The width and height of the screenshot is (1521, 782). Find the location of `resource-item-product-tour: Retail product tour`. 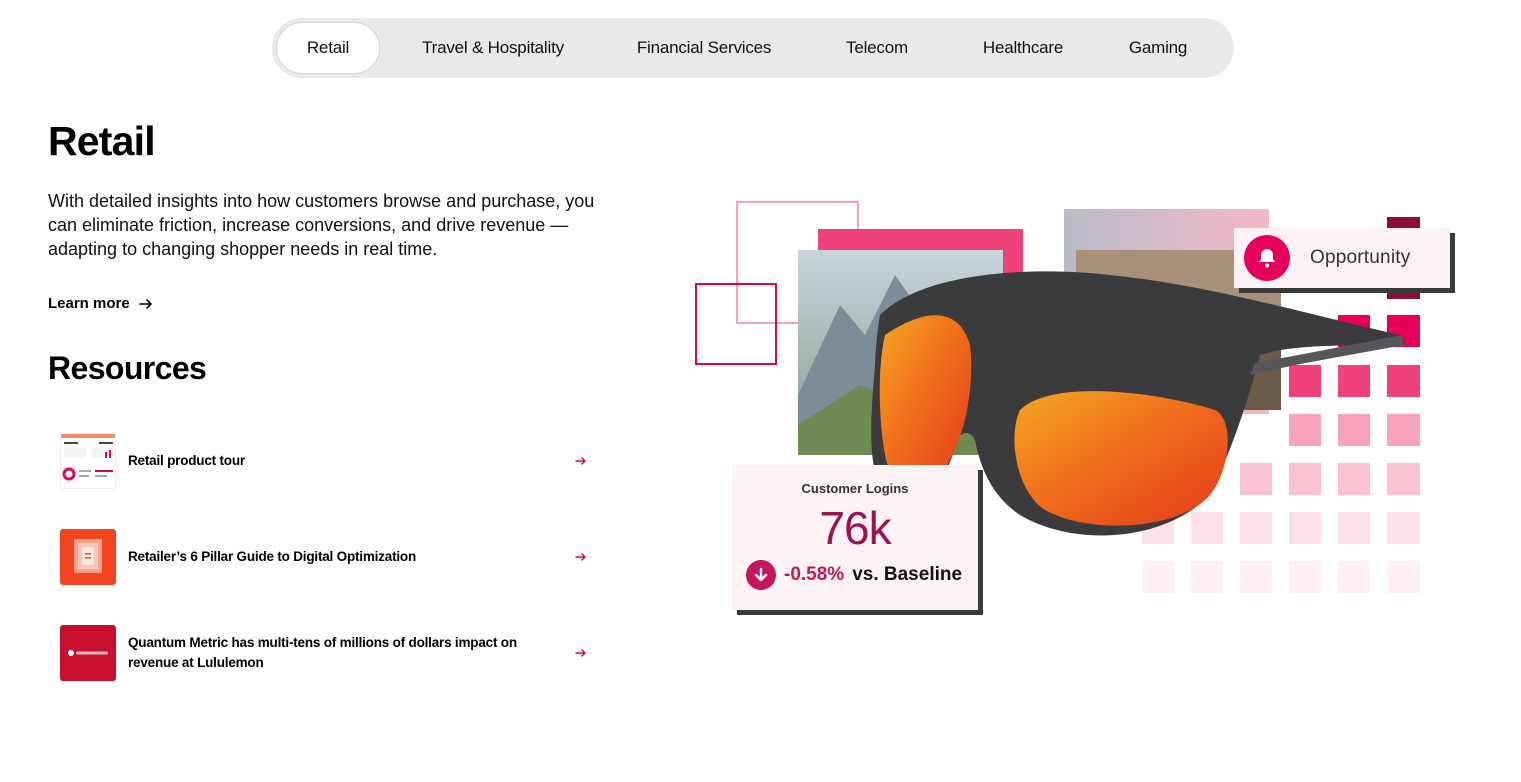

resource-item-product-tour: Retail product tour is located at coordinates (324, 461).